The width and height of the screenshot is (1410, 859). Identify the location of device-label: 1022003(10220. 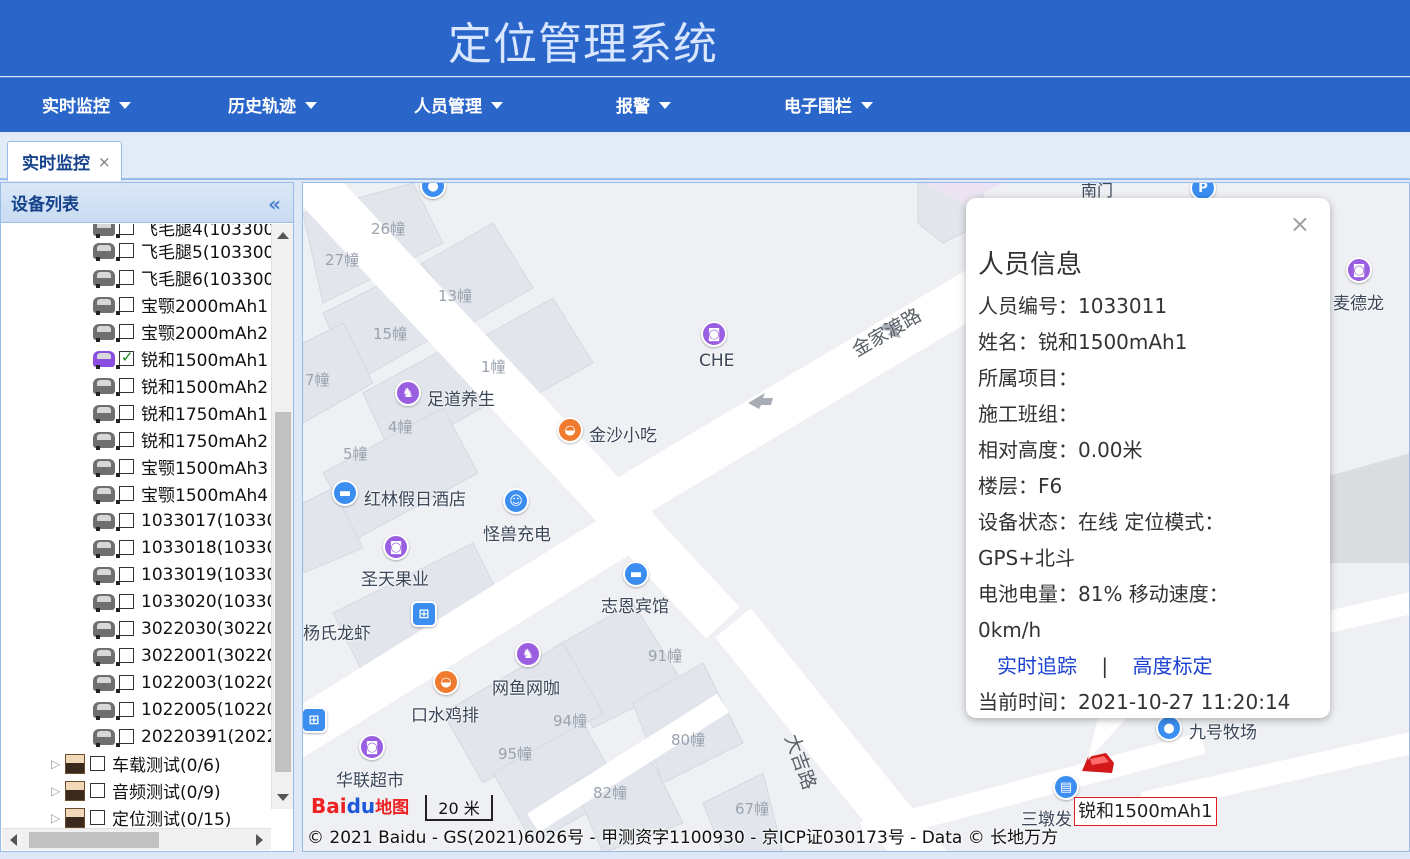
(206, 682).